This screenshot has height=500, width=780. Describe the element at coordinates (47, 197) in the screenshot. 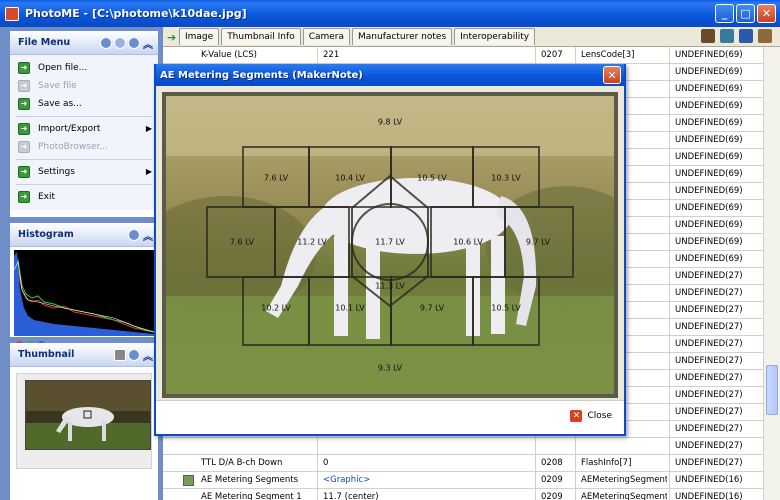

I see `menu-item-label: Exit` at that location.